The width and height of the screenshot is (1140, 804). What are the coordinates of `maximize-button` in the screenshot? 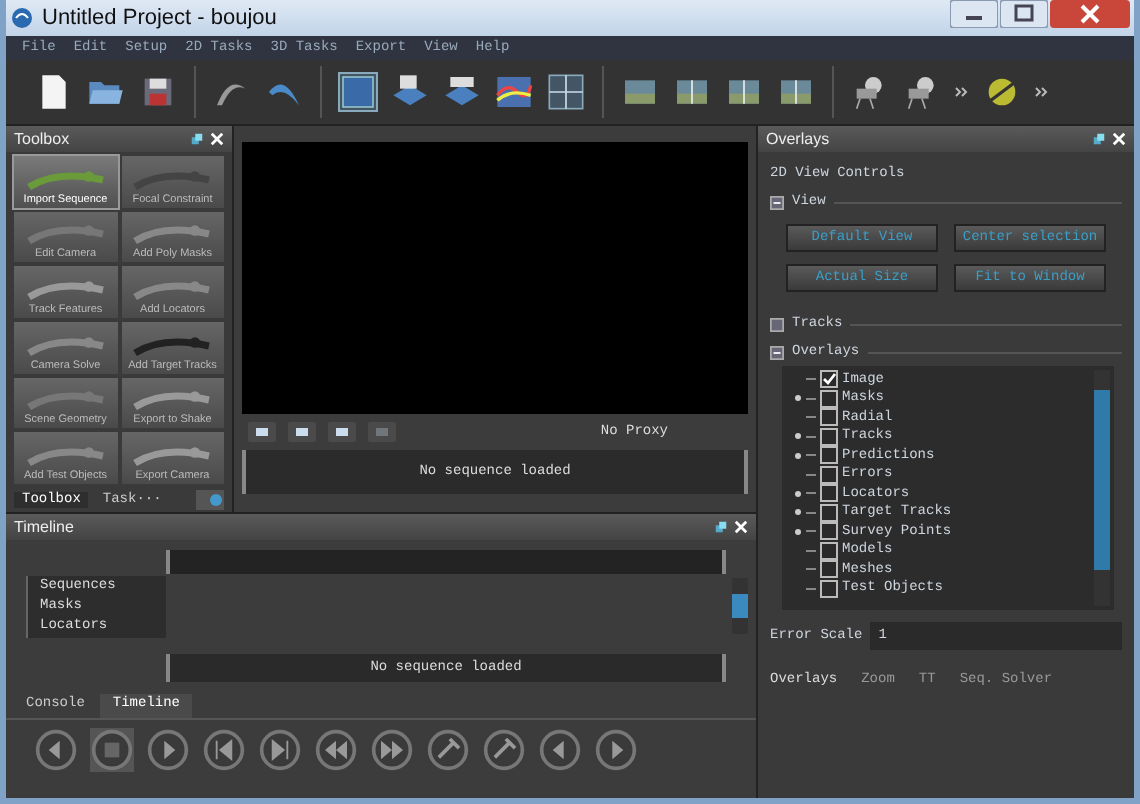 It's located at (1024, 14).